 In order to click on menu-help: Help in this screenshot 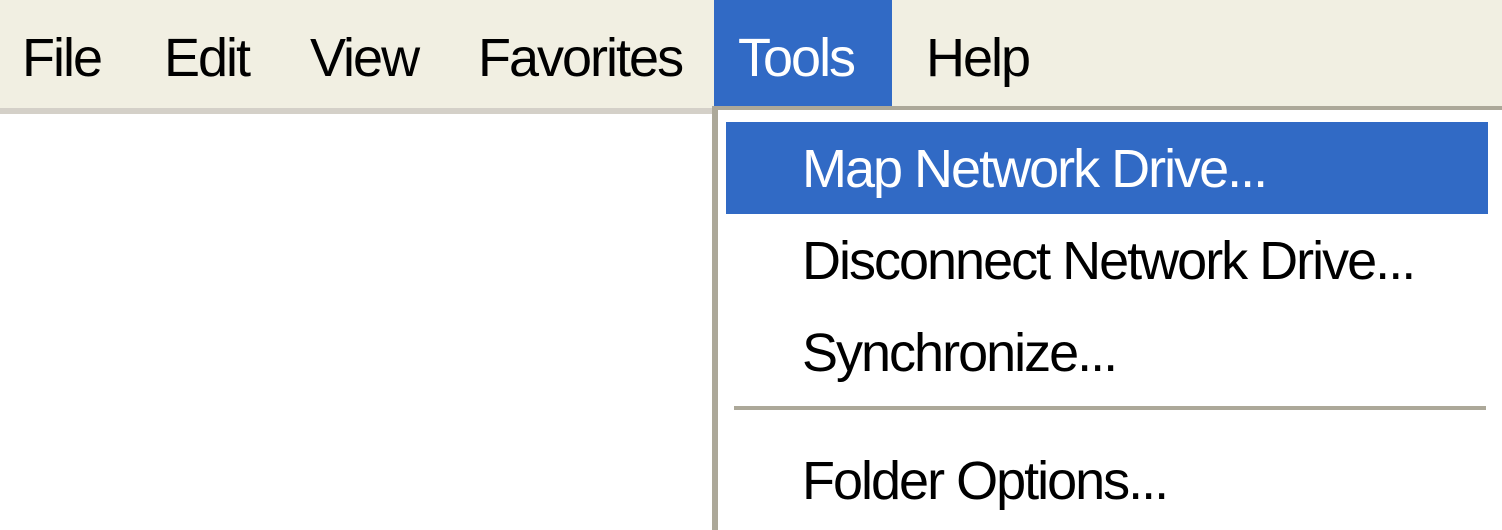, I will do `click(977, 54)`.